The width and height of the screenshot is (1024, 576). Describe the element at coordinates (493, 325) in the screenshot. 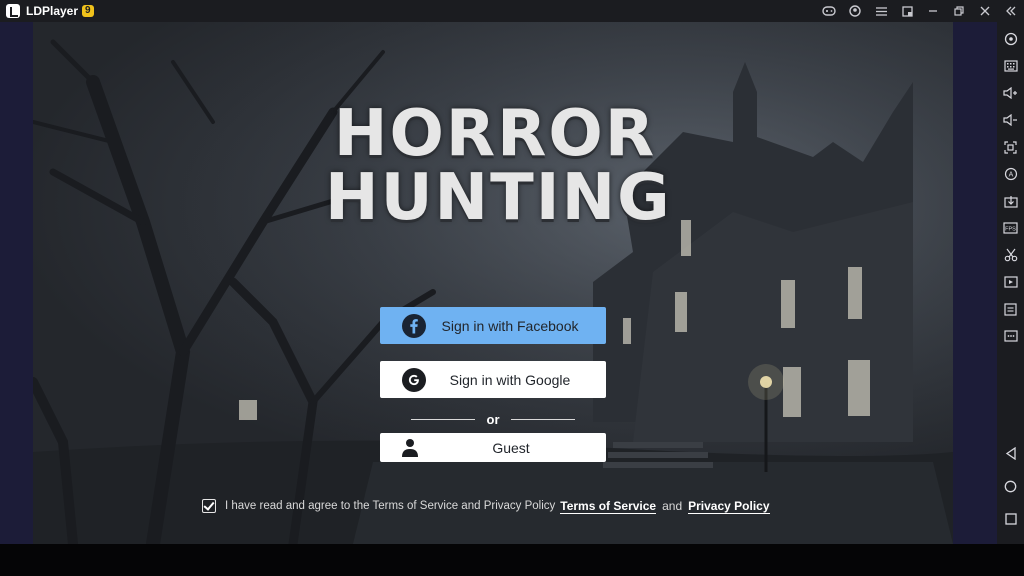

I see `sign-in-facebook-button: Sign in with Facebook` at that location.